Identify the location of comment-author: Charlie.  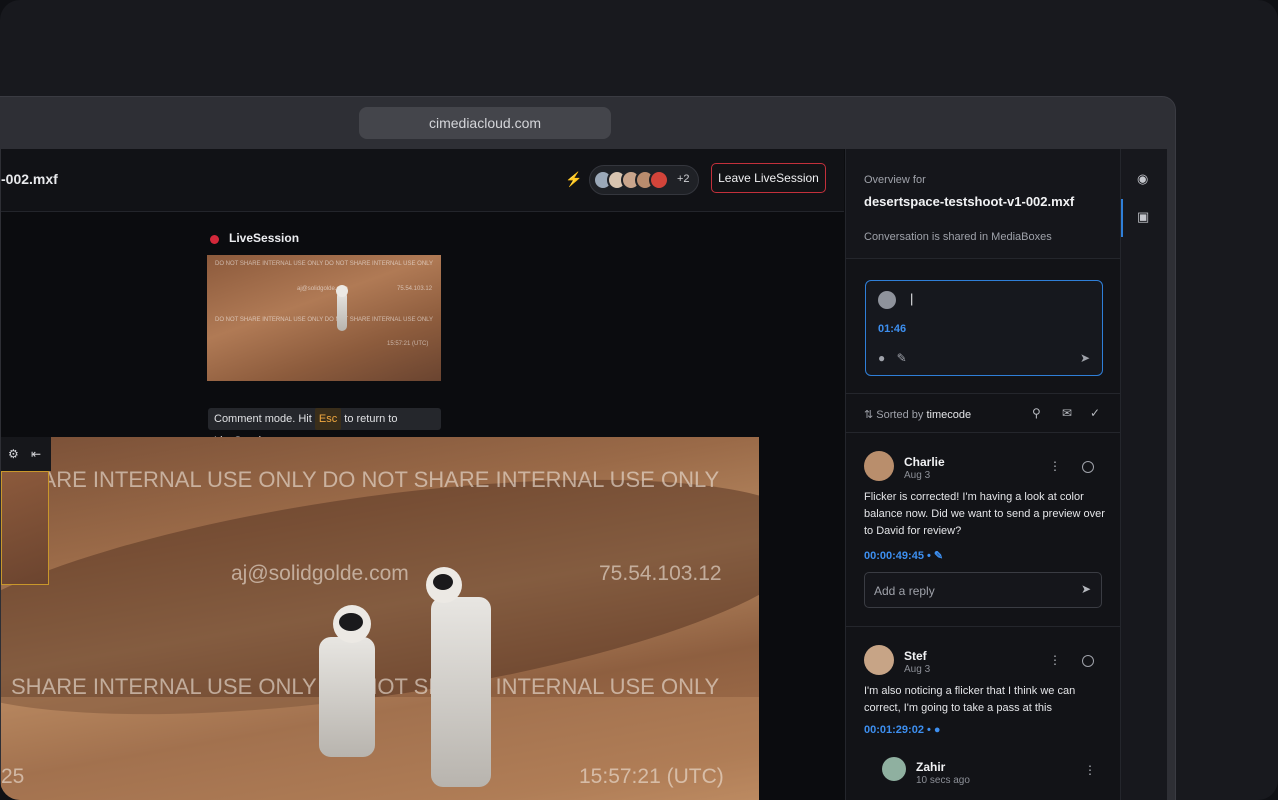
(924, 462).